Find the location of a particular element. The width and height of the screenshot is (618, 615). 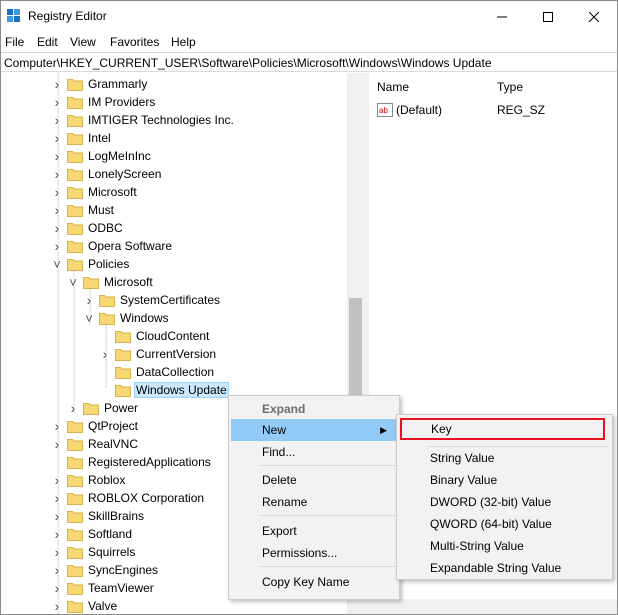

tree-item: › ROBLOX Corporation is located at coordinates (128, 498).